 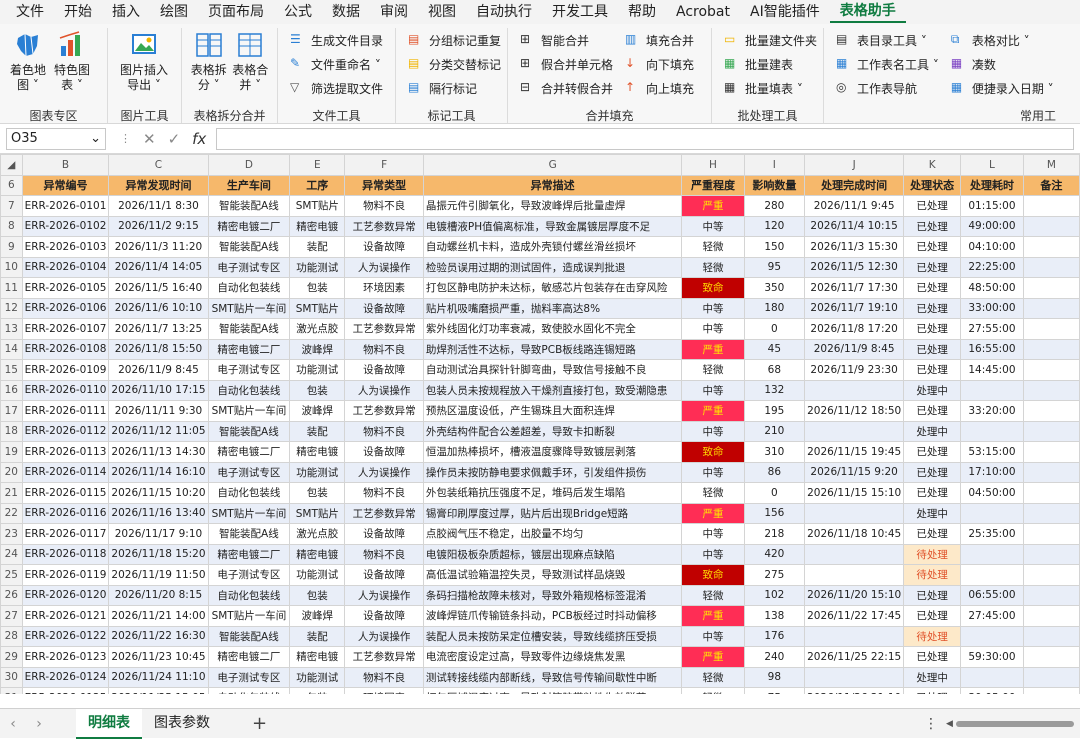 I want to click on table-cell: 设备故障, so click(x=384, y=308).